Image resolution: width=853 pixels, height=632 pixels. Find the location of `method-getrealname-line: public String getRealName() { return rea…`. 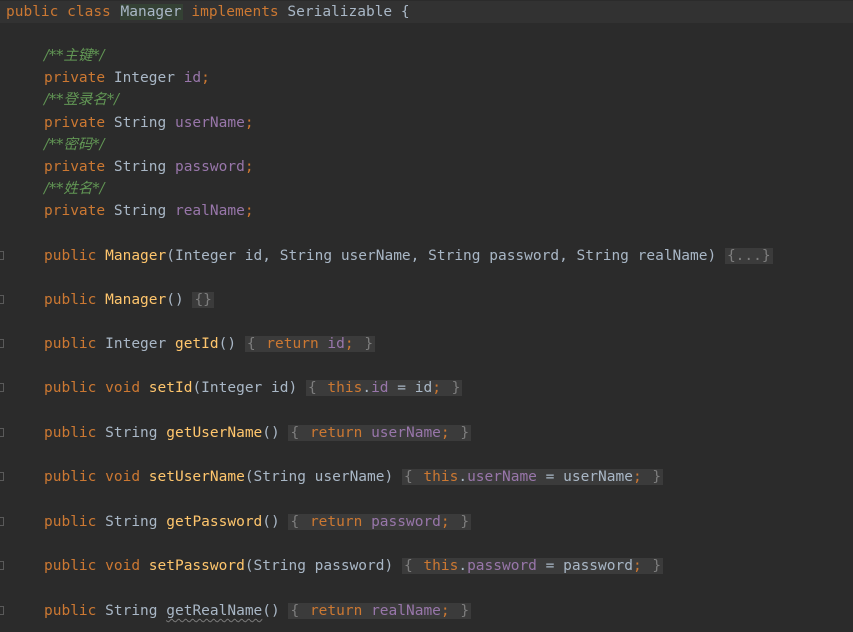

method-getrealname-line: public String getRealName() { return rea… is located at coordinates (426, 611).